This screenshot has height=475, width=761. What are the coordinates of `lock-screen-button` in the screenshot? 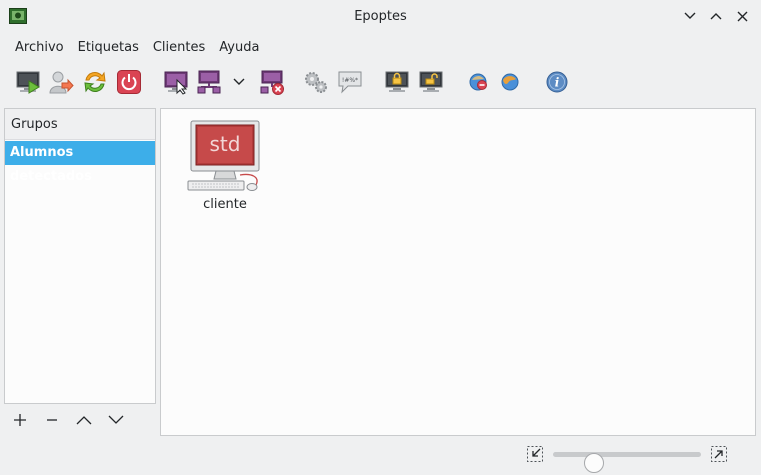 It's located at (397, 82).